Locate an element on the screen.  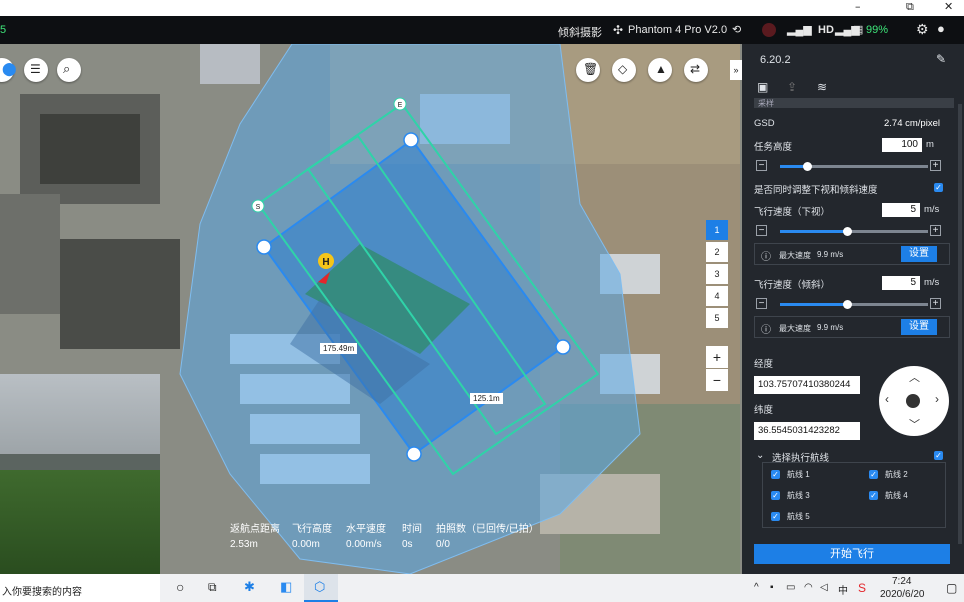
aircraft-locate-button: ▲ is located at coordinates (660, 70).